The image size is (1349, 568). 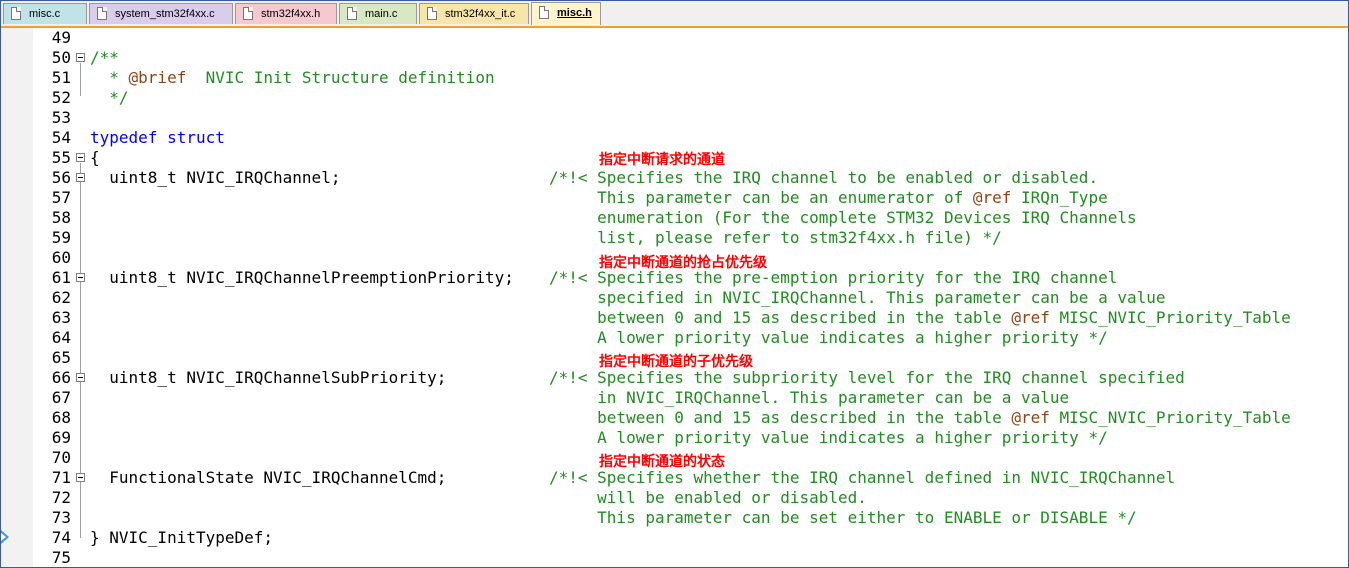 What do you see at coordinates (61, 377) in the screenshot?
I see `line-number: 66` at bounding box center [61, 377].